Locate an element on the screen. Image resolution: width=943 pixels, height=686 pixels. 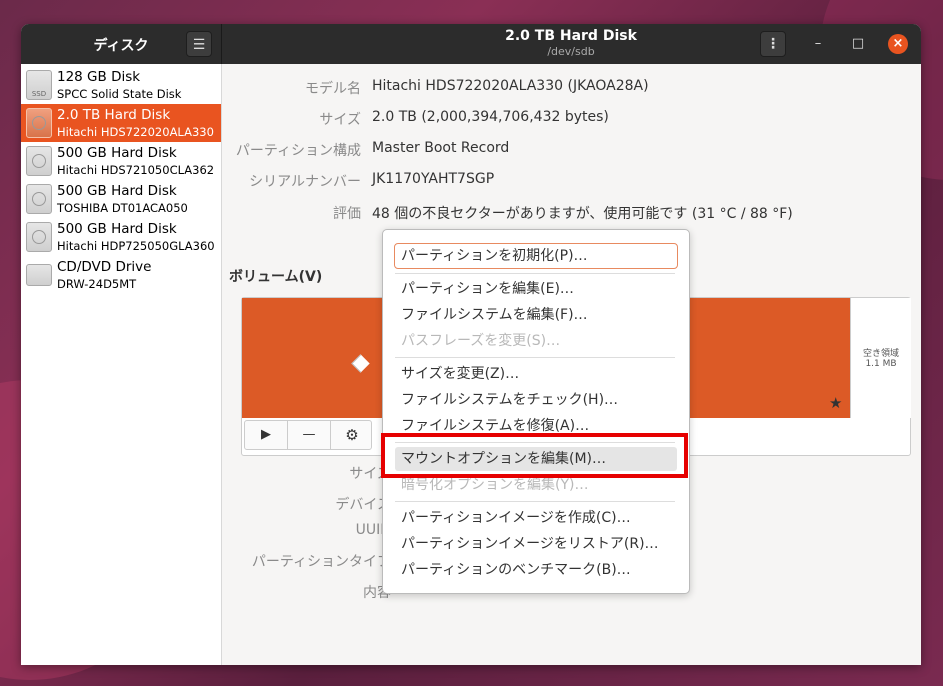
disk-item: CD/DVD Drive DRW-24D5MT is located at coordinates (121, 275).